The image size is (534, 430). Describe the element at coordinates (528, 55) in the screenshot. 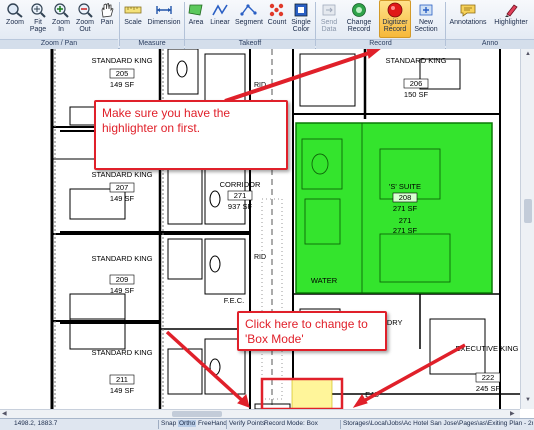

I see `scroll-up-icon: ▲` at that location.